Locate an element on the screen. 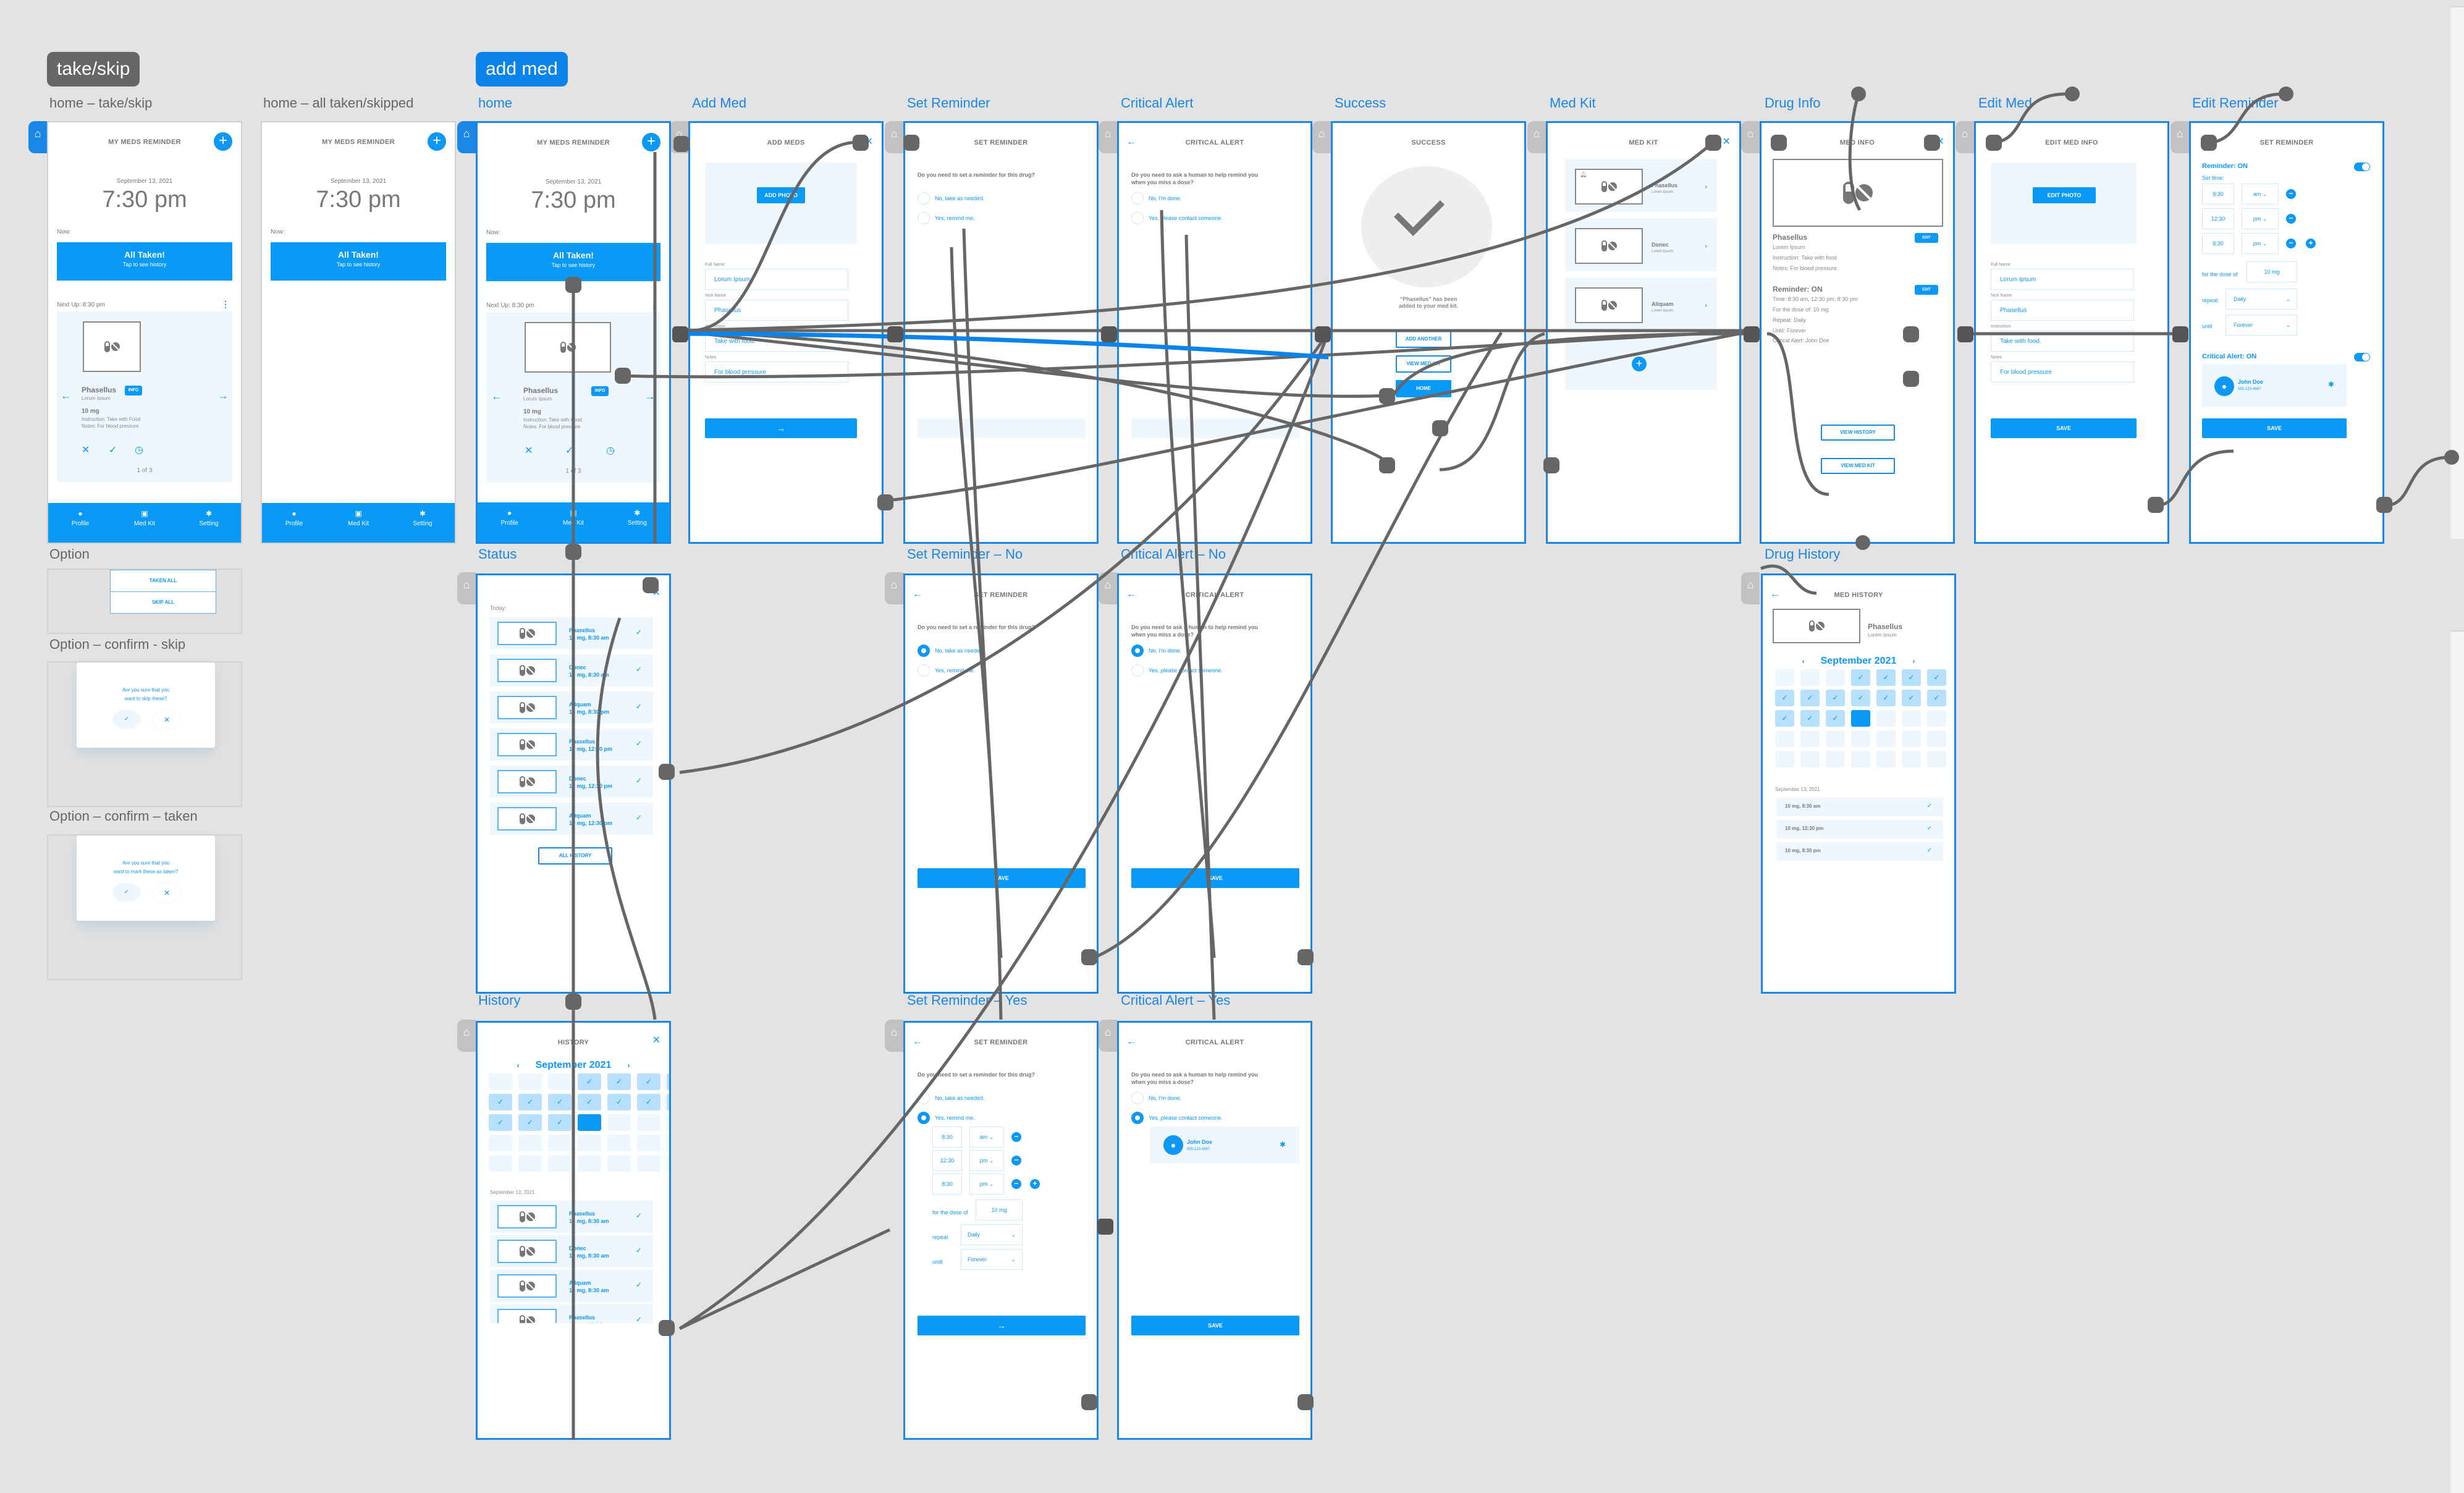 Image resolution: width=2464 pixels, height=1493 pixels. contact-card: ● John Doe 555-123-4567 ✱ is located at coordinates (2274, 385).